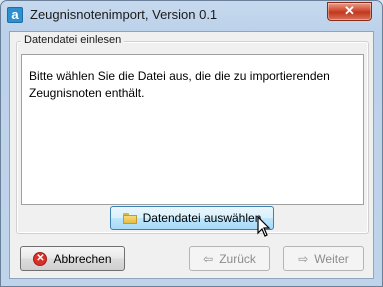  I want to click on close-icon: ✕, so click(349, 10).